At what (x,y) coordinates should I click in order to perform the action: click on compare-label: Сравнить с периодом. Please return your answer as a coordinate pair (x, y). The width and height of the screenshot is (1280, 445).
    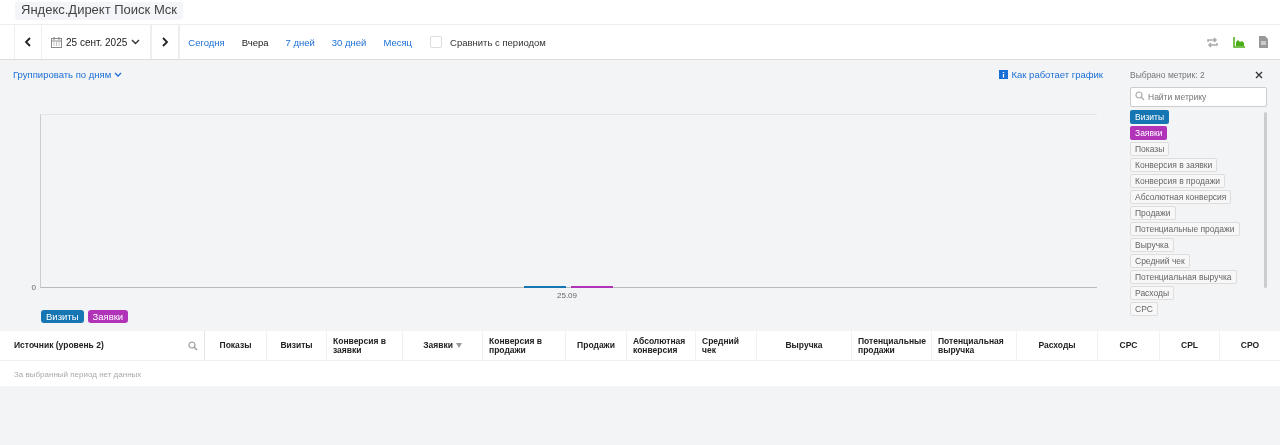
    Looking at the image, I should click on (498, 42).